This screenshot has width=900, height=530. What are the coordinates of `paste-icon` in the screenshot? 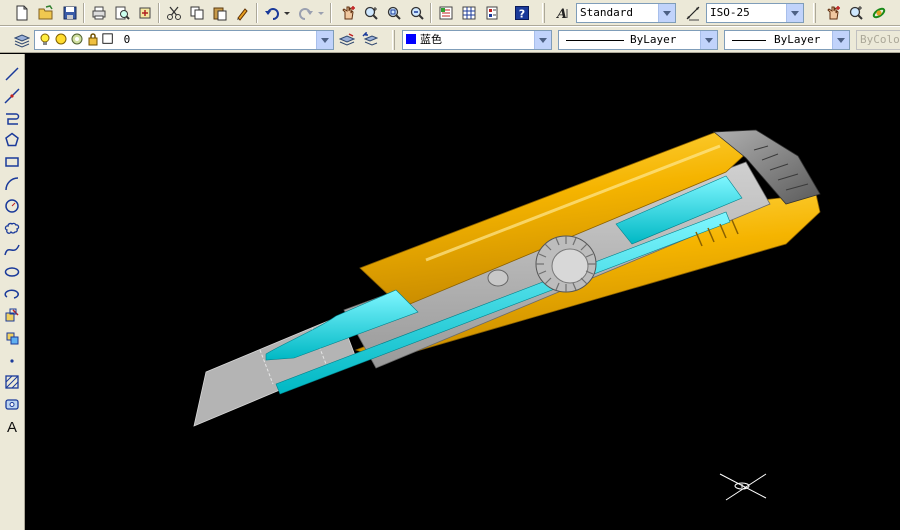 It's located at (220, 13).